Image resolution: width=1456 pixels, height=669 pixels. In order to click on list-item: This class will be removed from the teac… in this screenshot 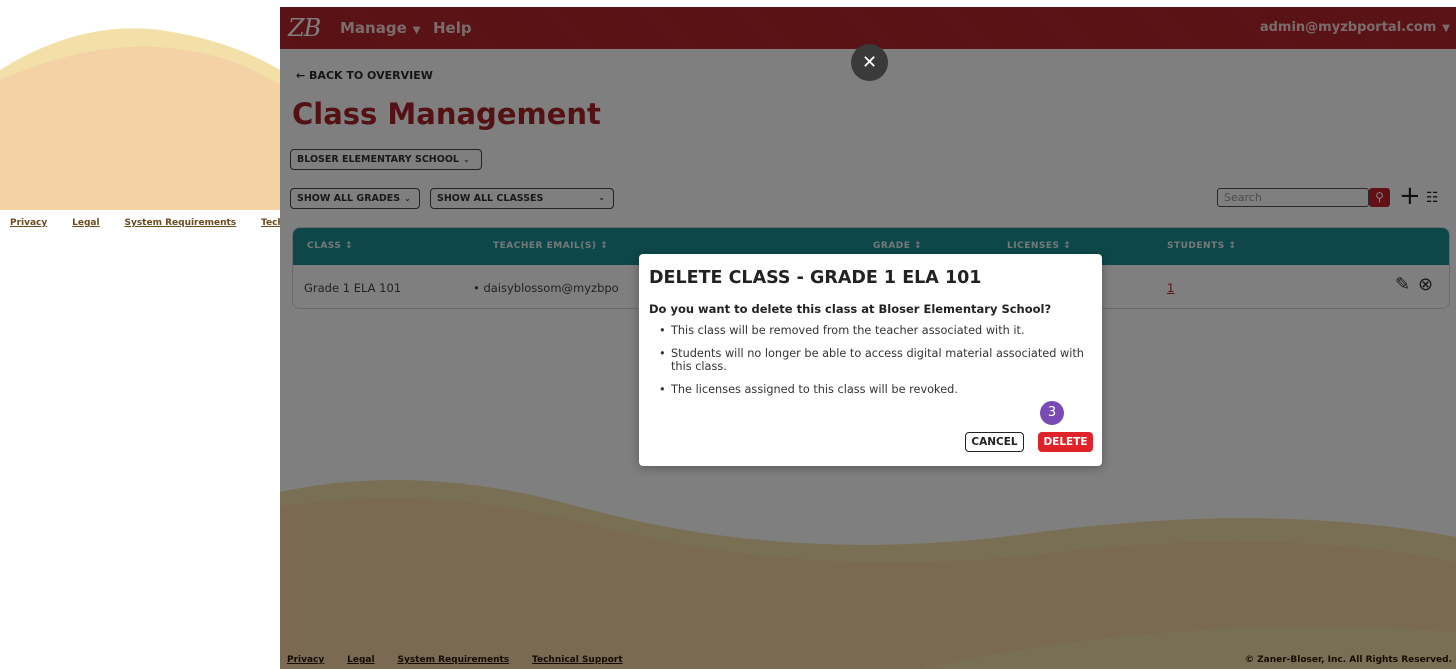, I will do `click(871, 330)`.